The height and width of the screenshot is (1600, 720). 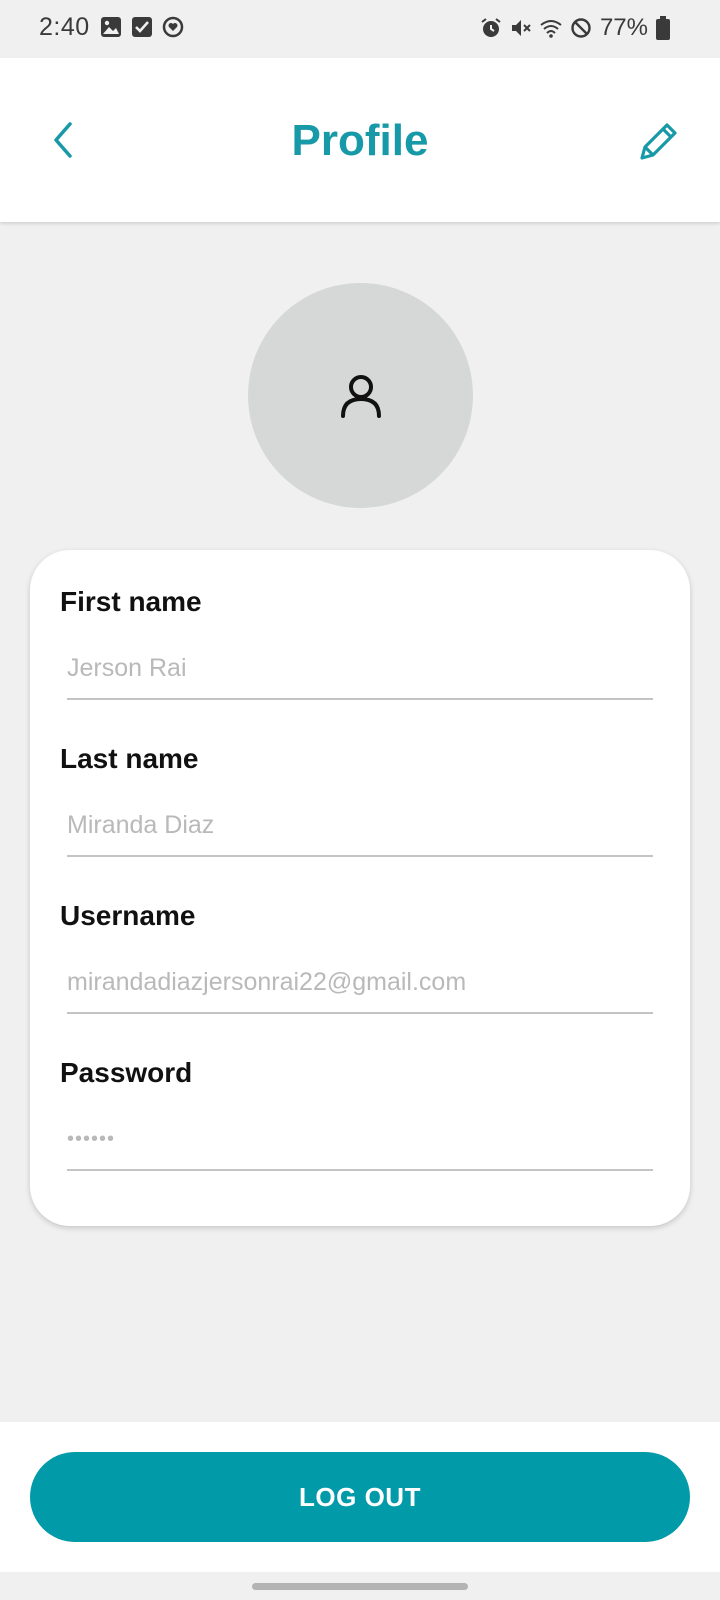 What do you see at coordinates (360, 1586) in the screenshot?
I see `gesture-nav-handle` at bounding box center [360, 1586].